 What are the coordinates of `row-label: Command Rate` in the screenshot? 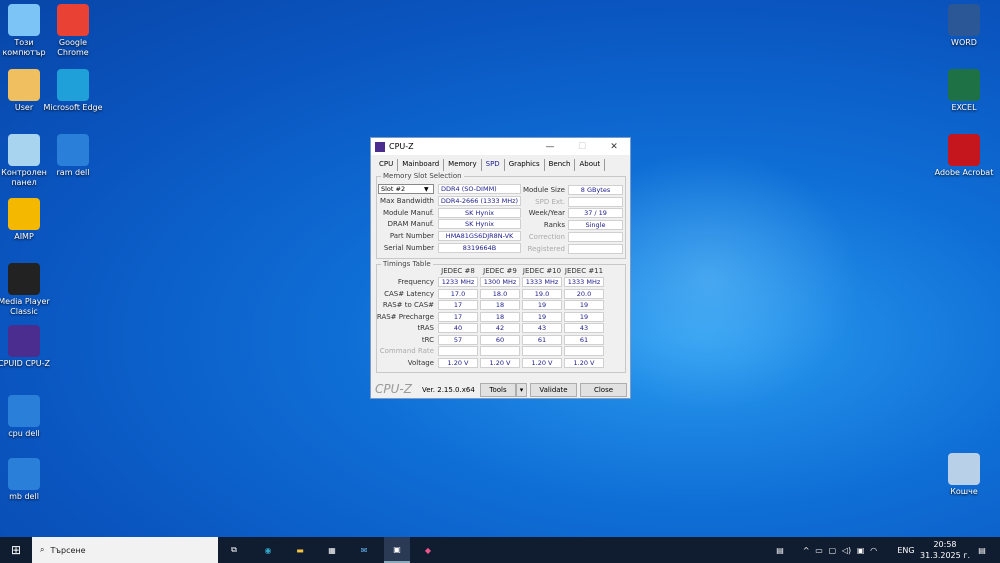 It's located at (406, 351).